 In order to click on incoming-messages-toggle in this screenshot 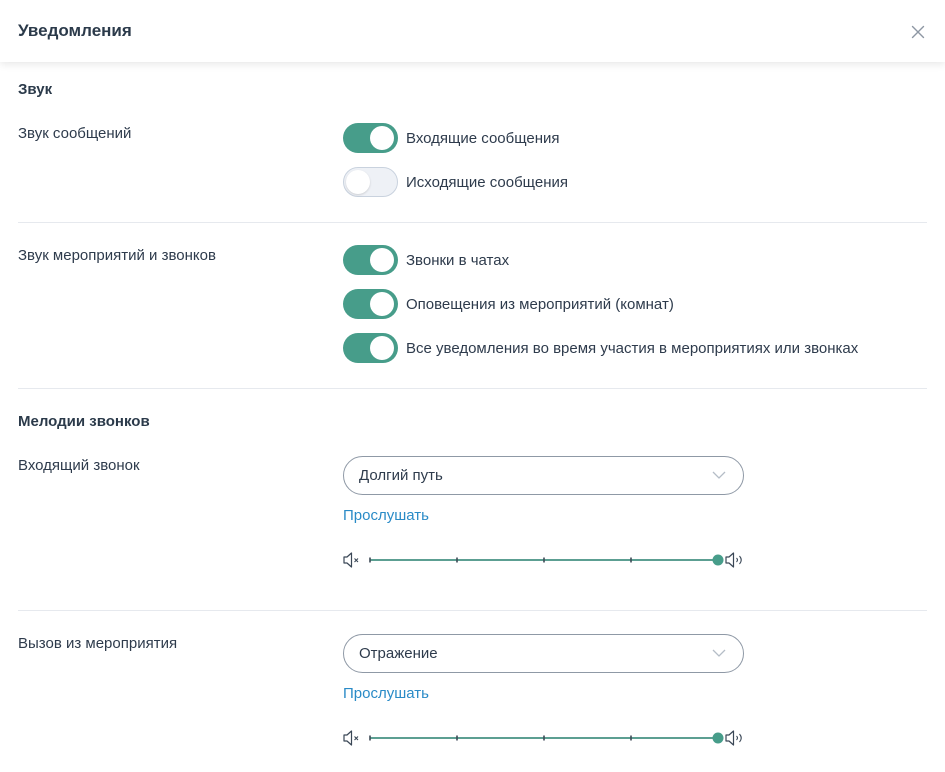, I will do `click(370, 138)`.